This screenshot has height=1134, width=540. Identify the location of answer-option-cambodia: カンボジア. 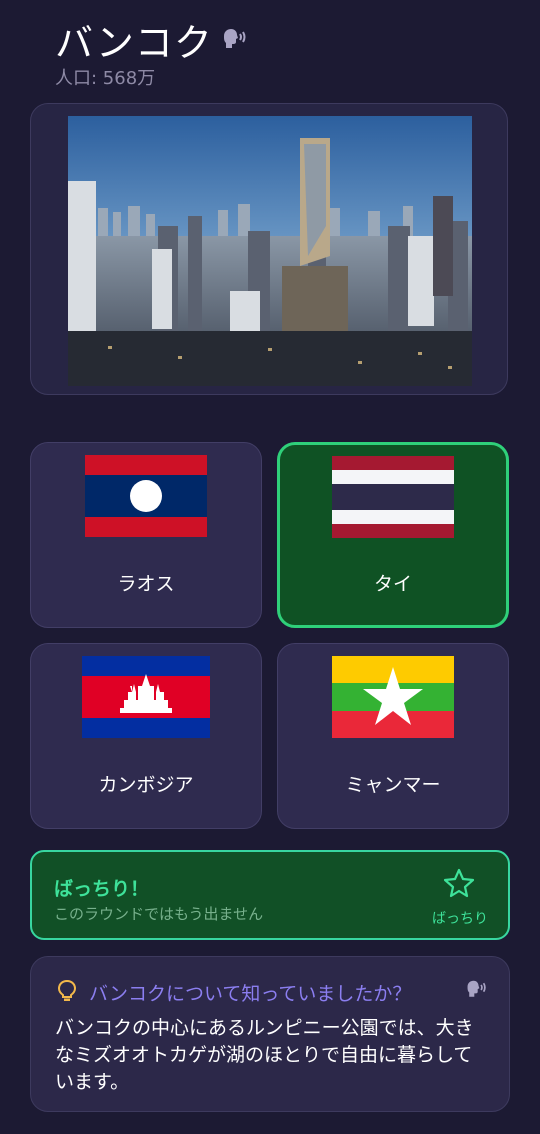
(146, 736).